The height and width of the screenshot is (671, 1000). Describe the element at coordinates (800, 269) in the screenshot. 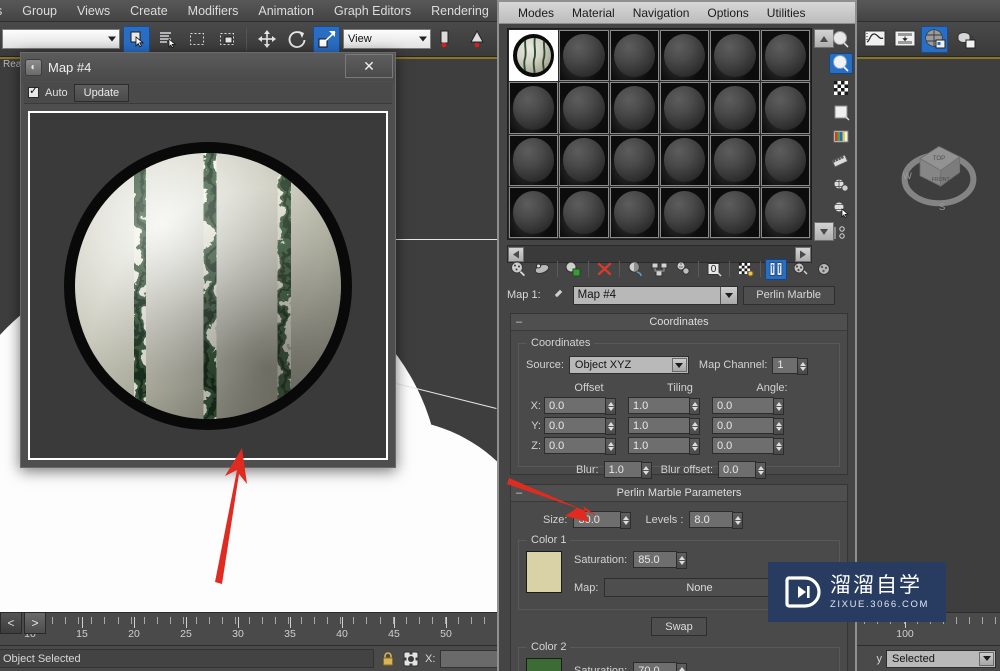

I see `go-to-parent-button` at that location.